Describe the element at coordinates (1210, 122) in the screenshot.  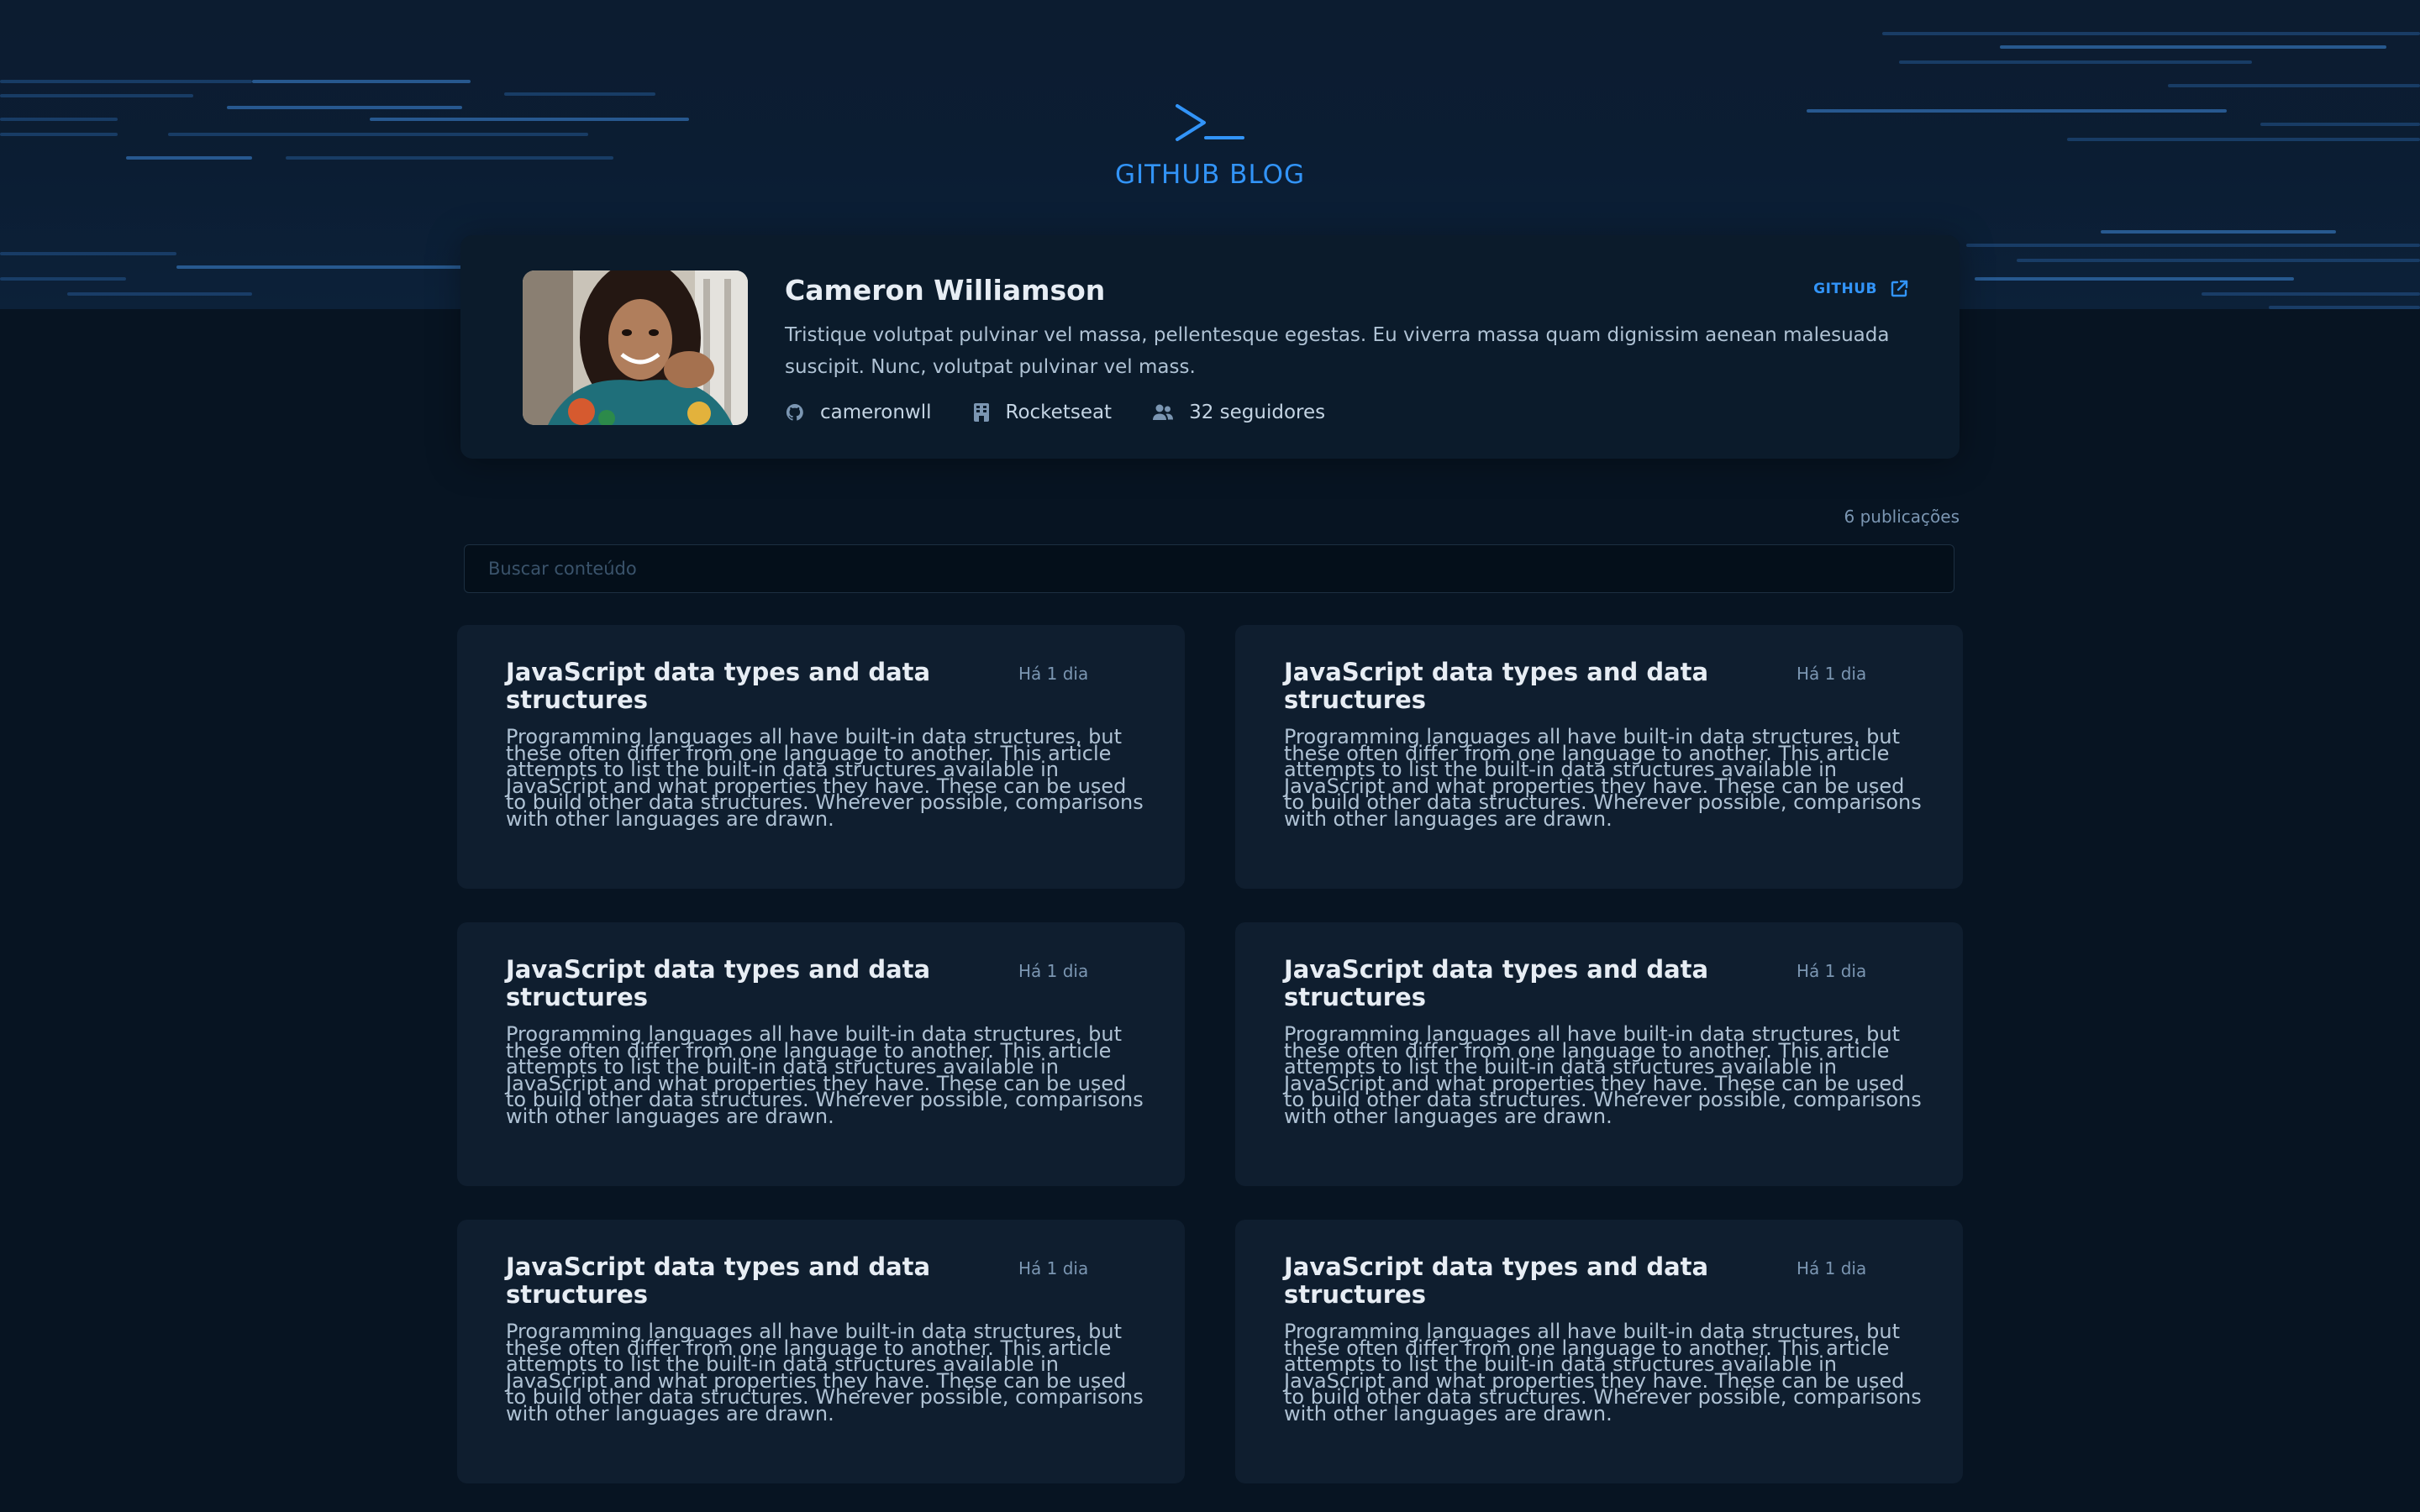
I see `terminal-prompt-icon` at that location.